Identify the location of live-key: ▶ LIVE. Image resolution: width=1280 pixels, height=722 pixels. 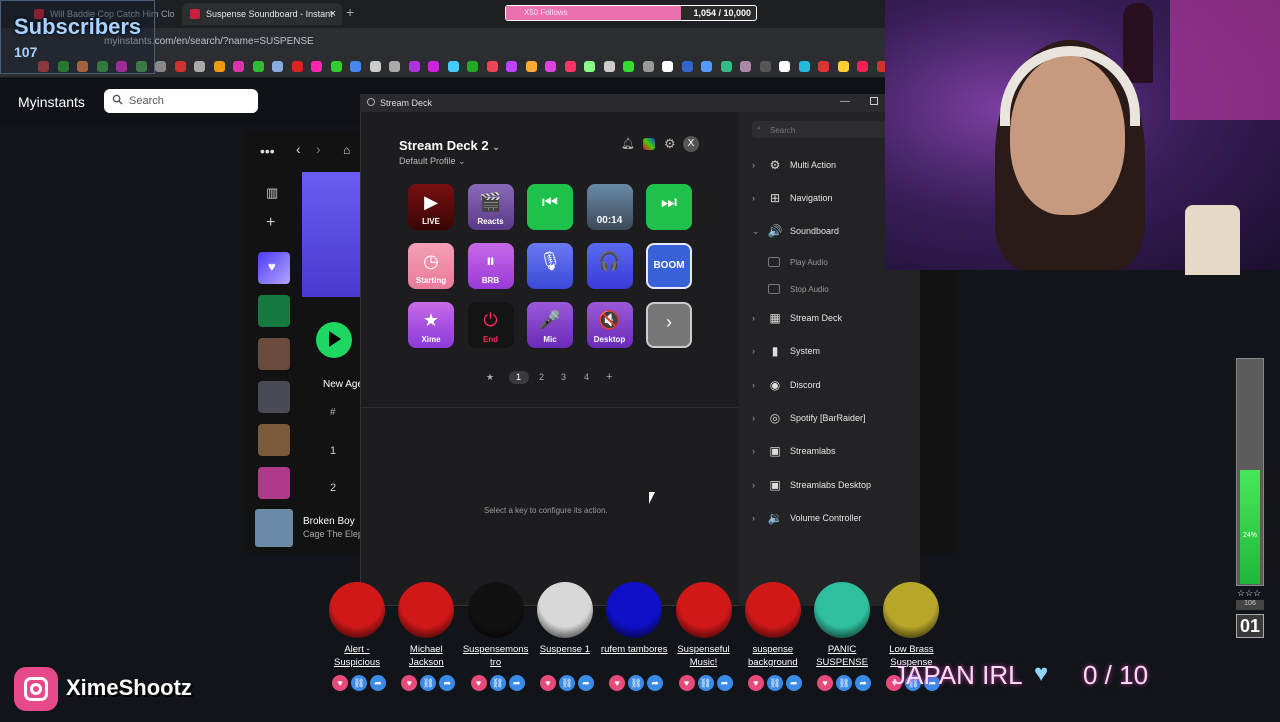
(431, 207).